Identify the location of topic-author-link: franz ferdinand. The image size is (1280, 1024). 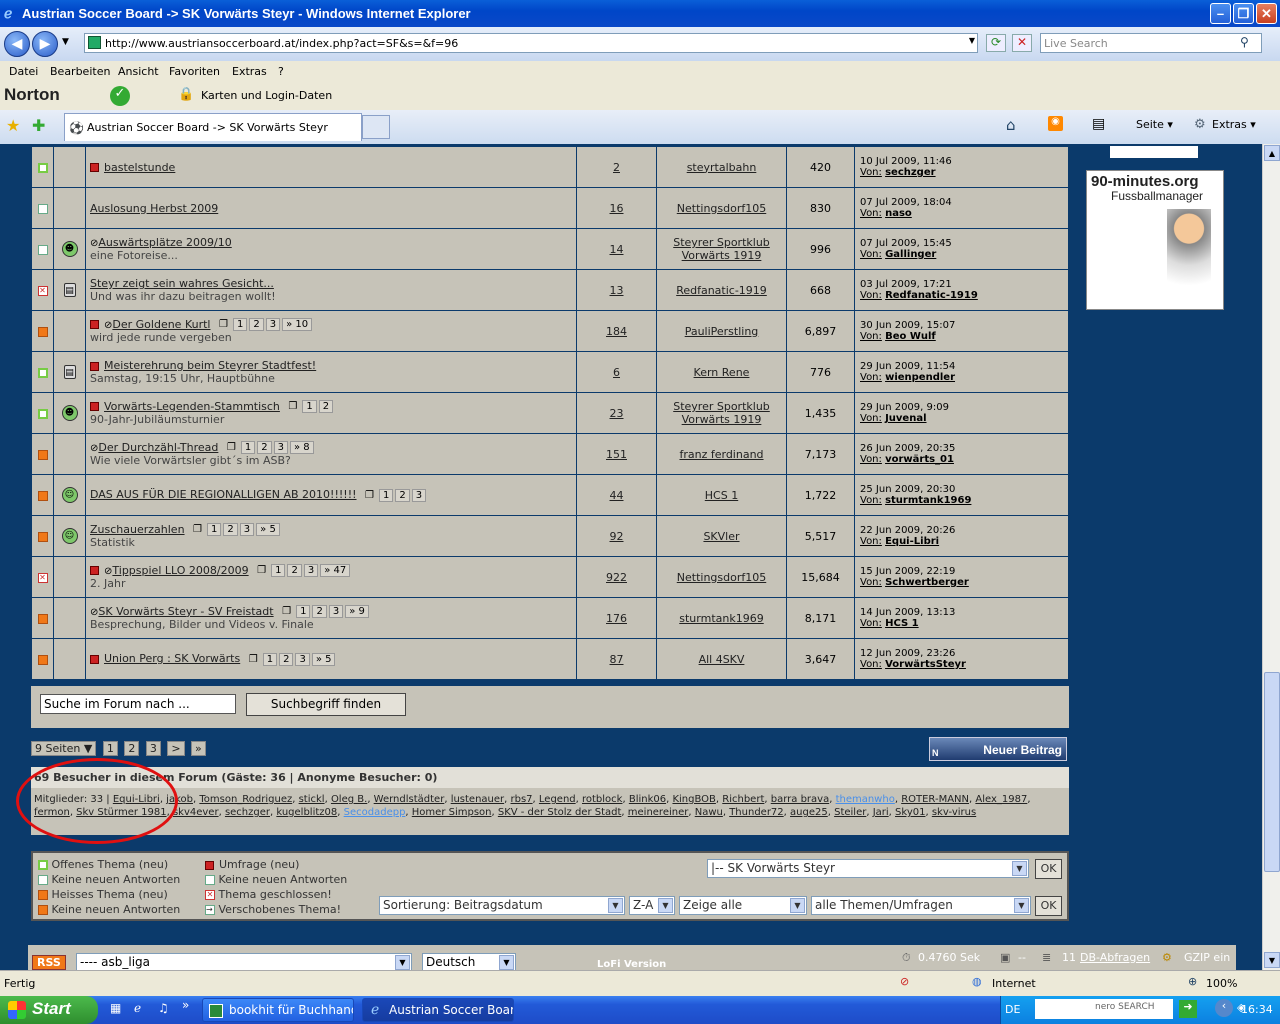
(721, 454).